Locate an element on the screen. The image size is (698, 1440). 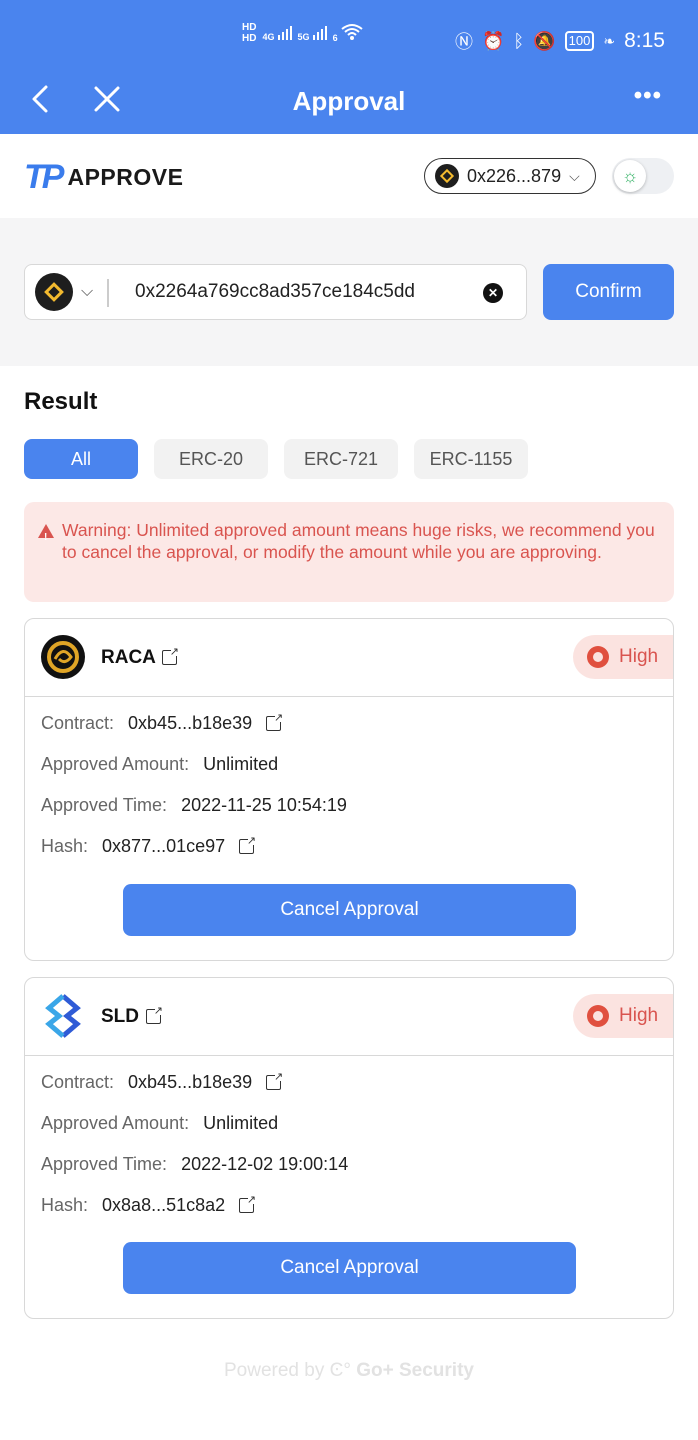
confirm-button: Confirm is located at coordinates (608, 292).